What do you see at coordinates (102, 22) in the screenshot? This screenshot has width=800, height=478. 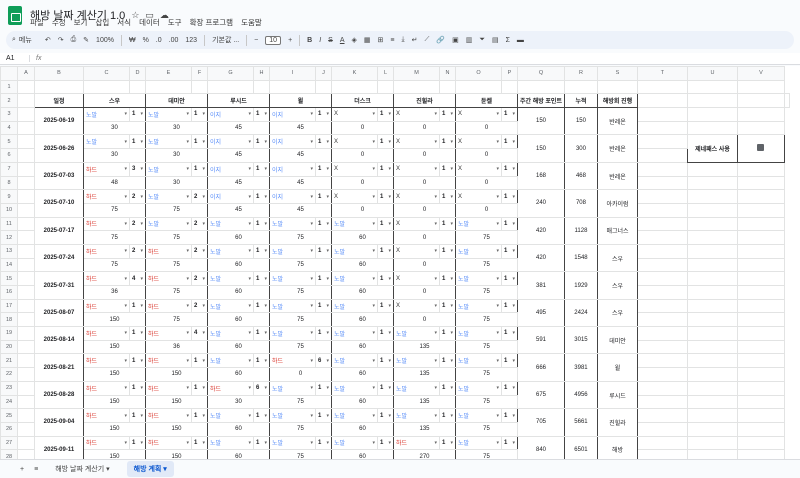 I see `menu-item: 삽입` at bounding box center [102, 22].